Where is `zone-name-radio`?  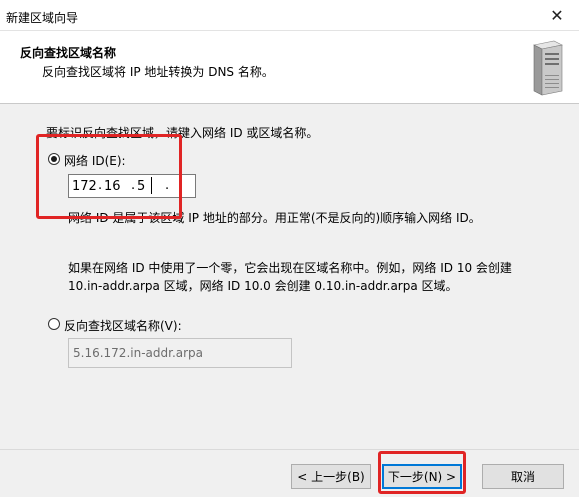 zone-name-radio is located at coordinates (54, 324).